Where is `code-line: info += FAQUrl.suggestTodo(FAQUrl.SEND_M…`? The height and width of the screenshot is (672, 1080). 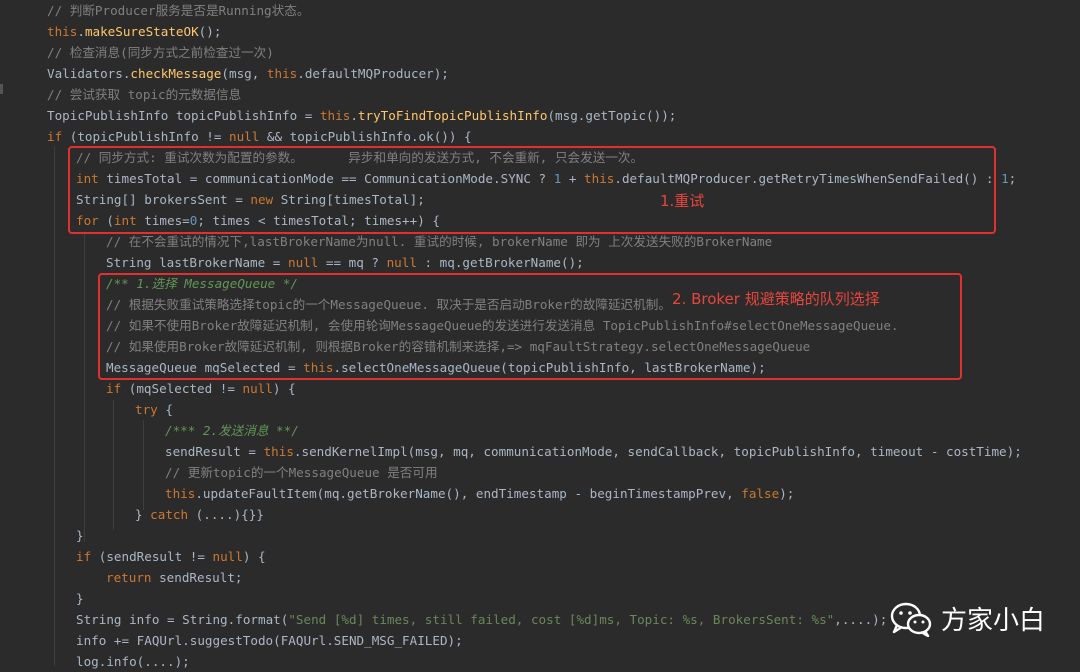
code-line: info += FAQUrl.suggestTodo(FAQUrl.SEND_M… is located at coordinates (269, 640).